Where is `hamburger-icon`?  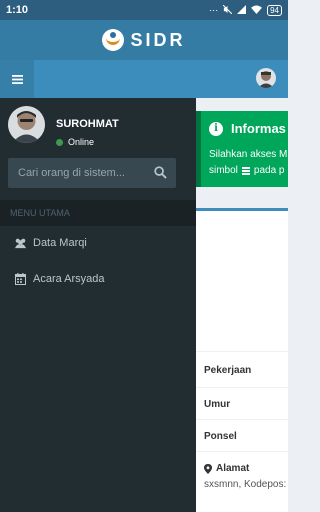
hamburger-icon is located at coordinates (17, 79).